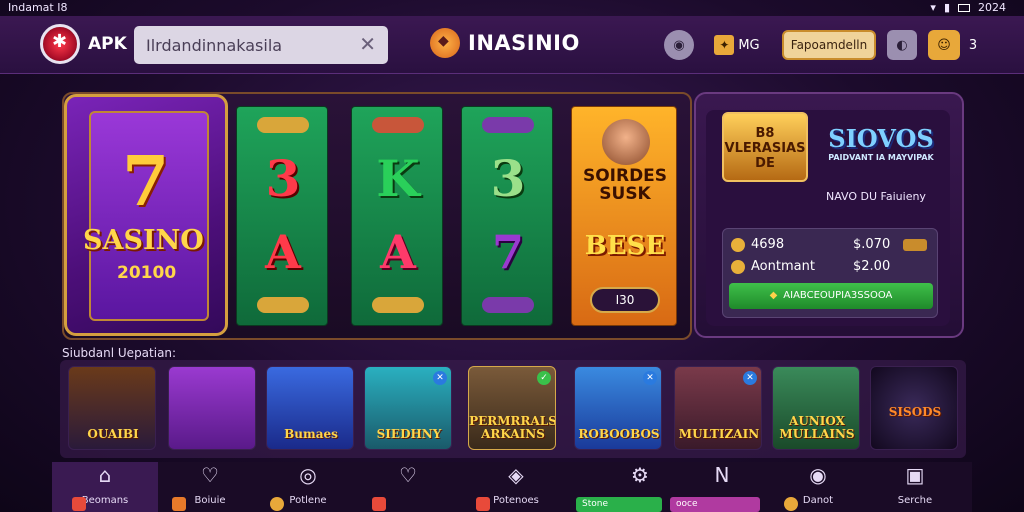  What do you see at coordinates (915, 500) in the screenshot?
I see `nav-label: Serche` at bounding box center [915, 500].